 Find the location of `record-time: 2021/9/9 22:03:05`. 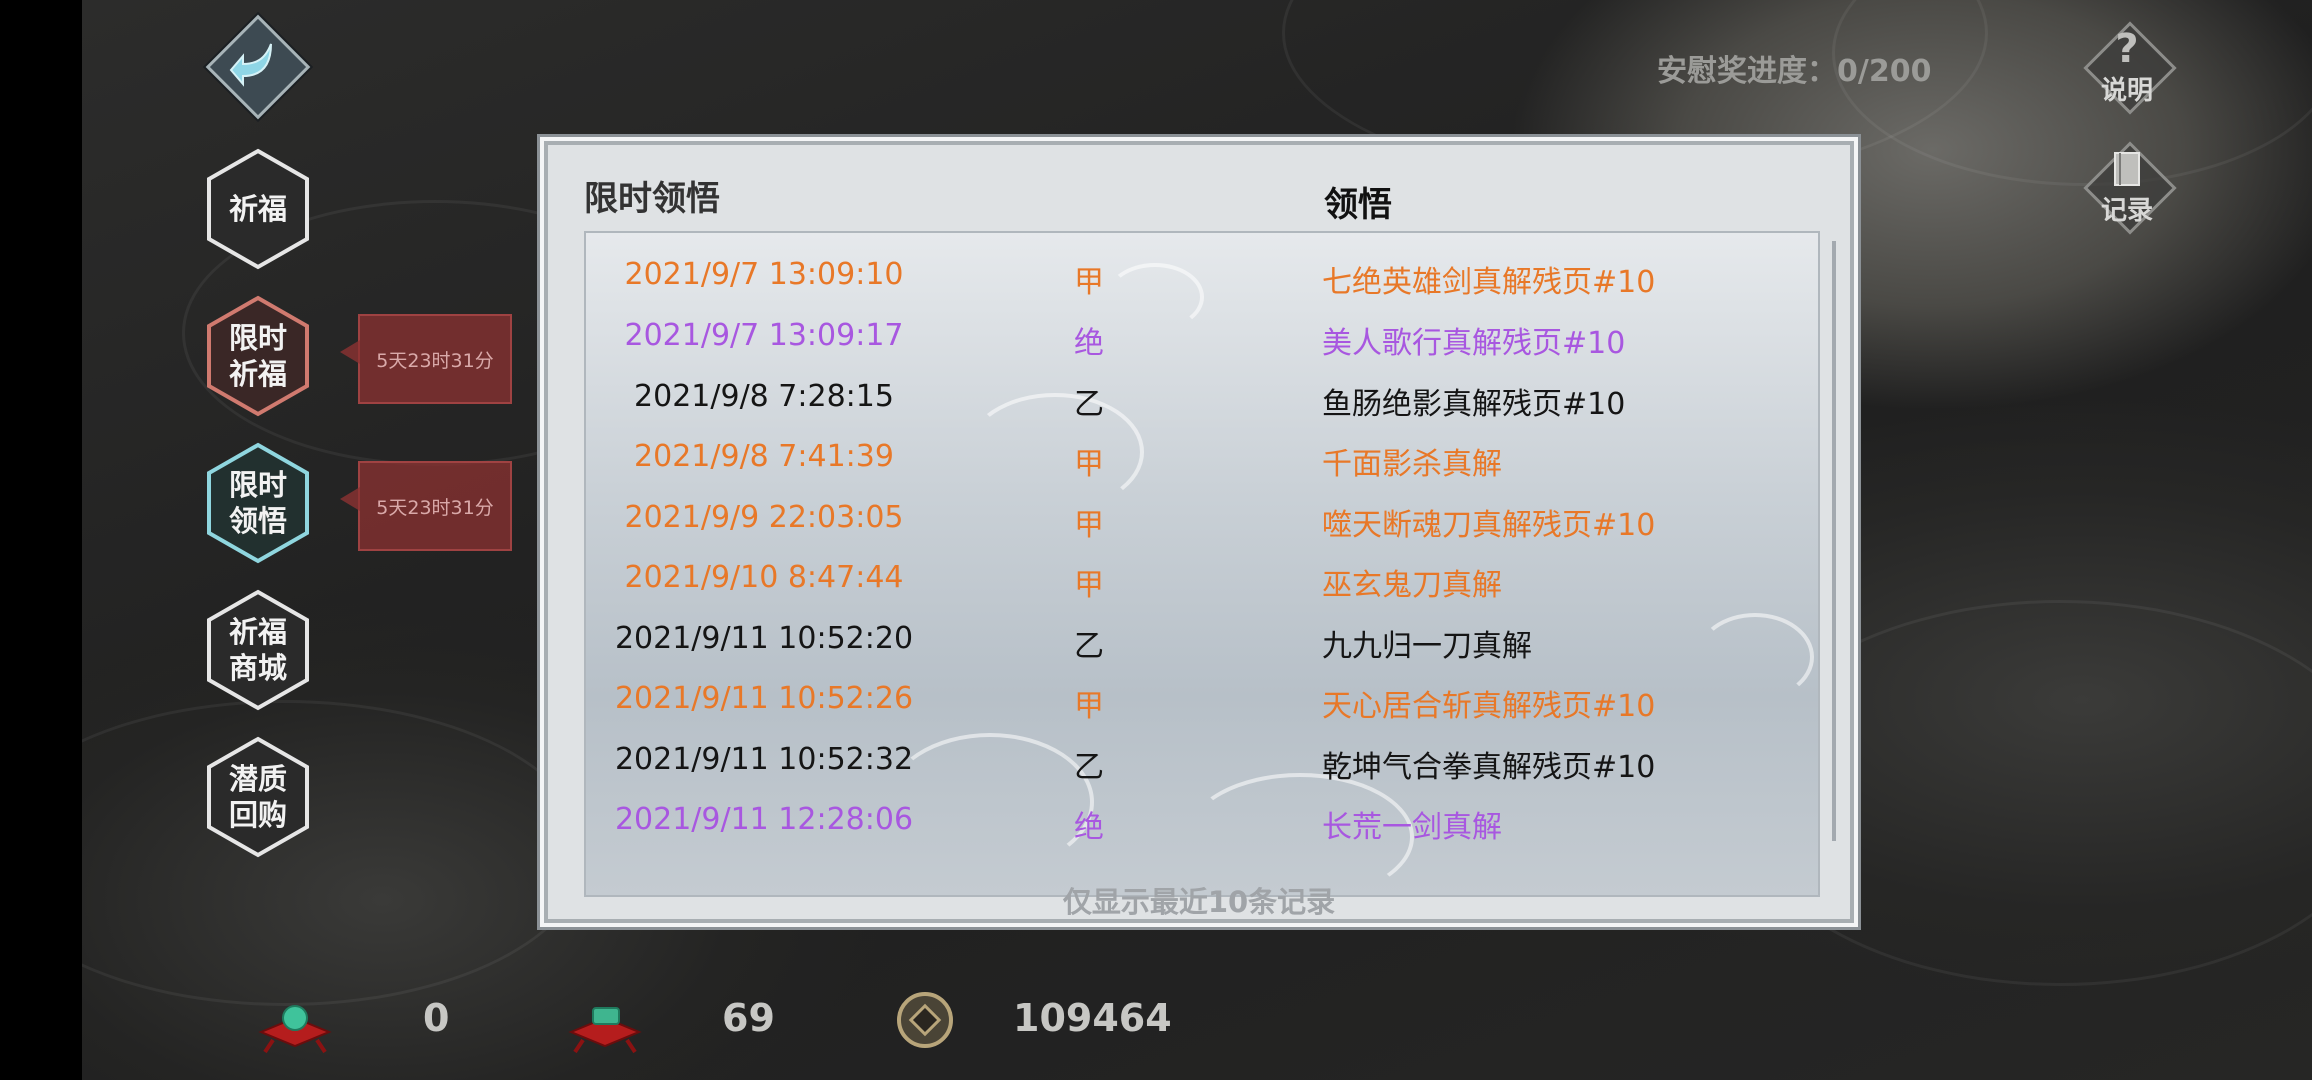

record-time: 2021/9/9 22:03:05 is located at coordinates (764, 517).